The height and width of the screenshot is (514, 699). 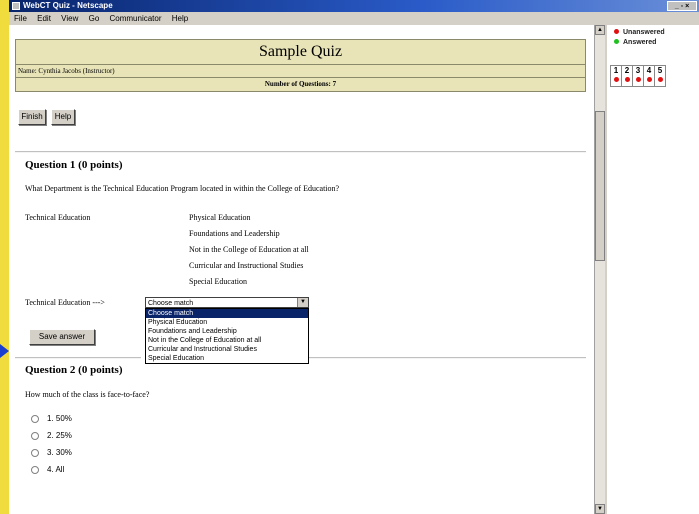 What do you see at coordinates (600, 186) in the screenshot?
I see `scroll-thumb` at bounding box center [600, 186].